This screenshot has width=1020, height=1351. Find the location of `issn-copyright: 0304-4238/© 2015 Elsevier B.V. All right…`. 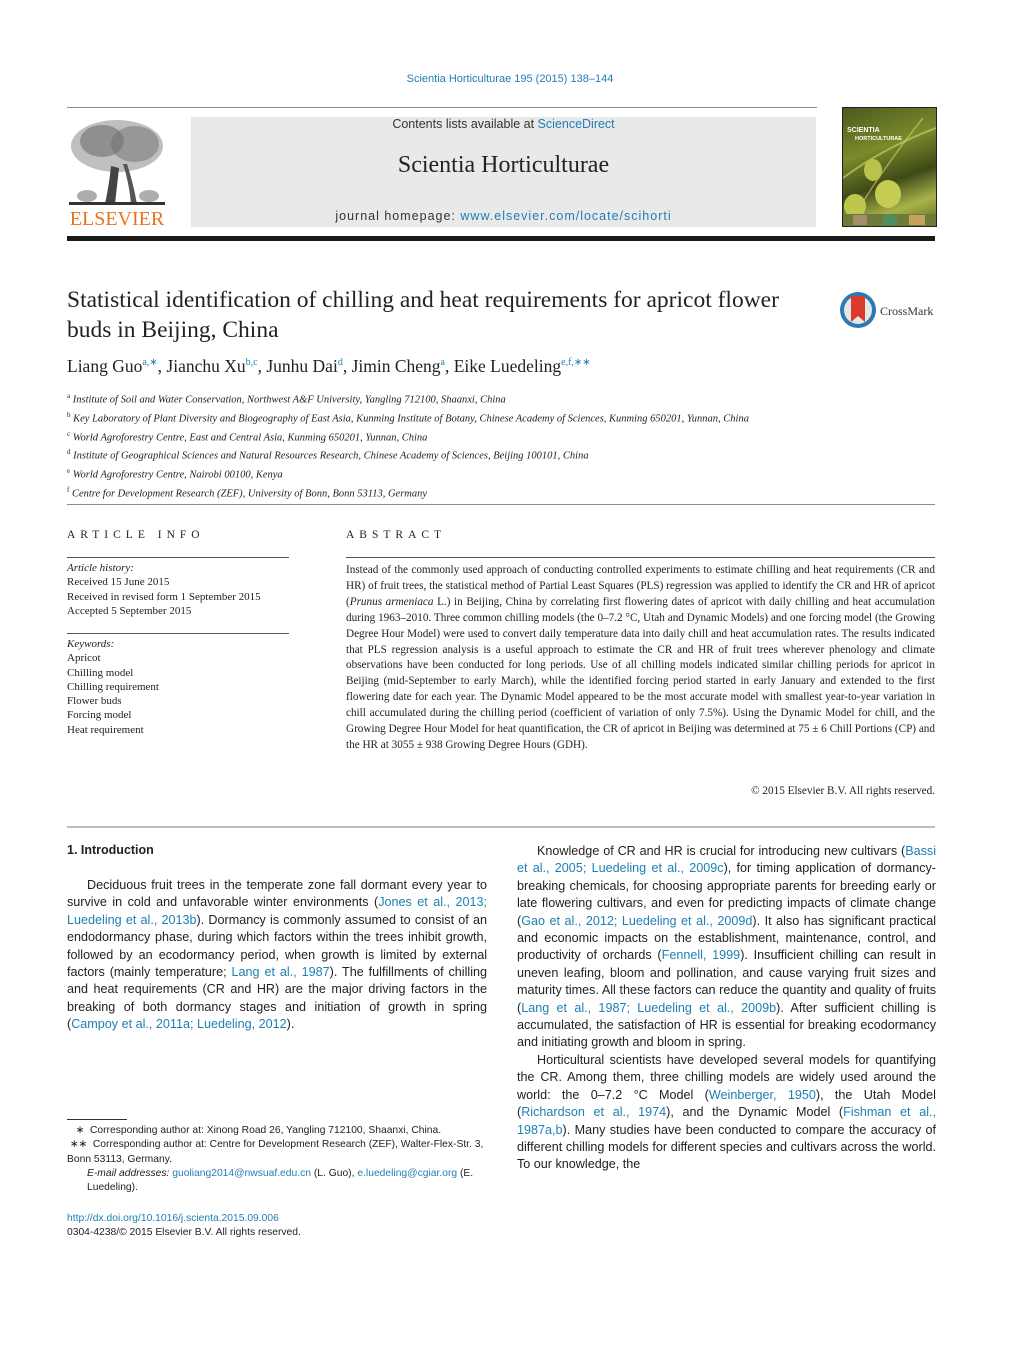

issn-copyright: 0304-4238/© 2015 Elsevier B.V. All right… is located at coordinates (184, 1233).